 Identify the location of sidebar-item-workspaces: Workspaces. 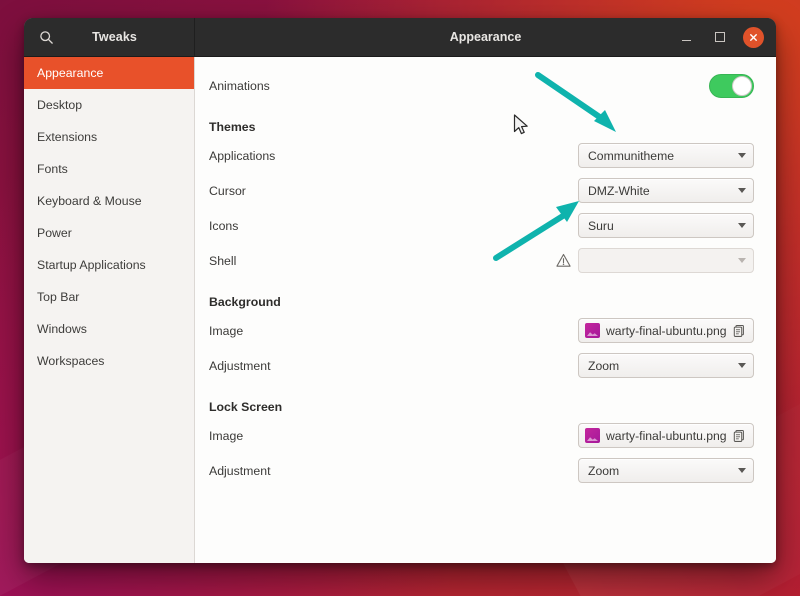
(109, 361).